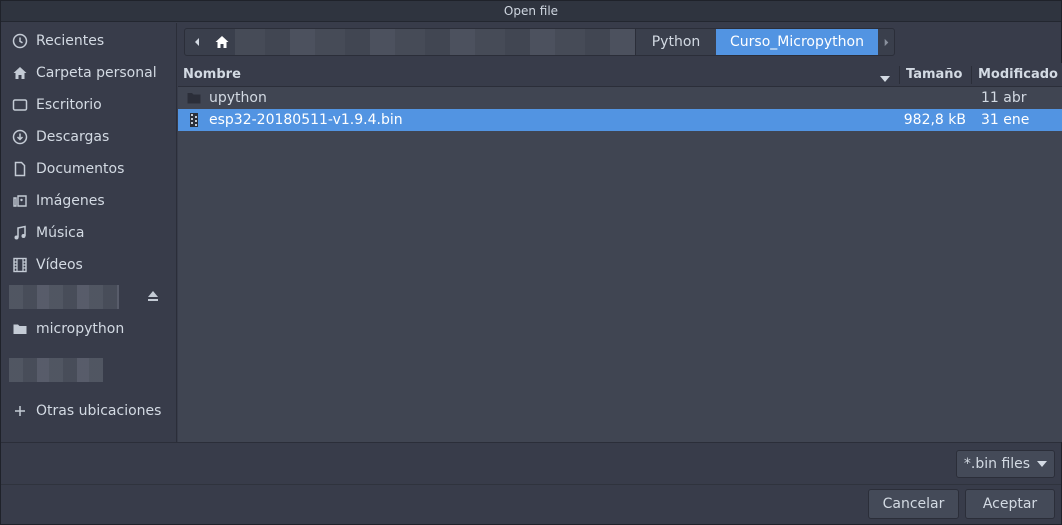 This screenshot has width=1062, height=525. I want to click on file-filter-dropdown: *.bin files, so click(1005, 464).